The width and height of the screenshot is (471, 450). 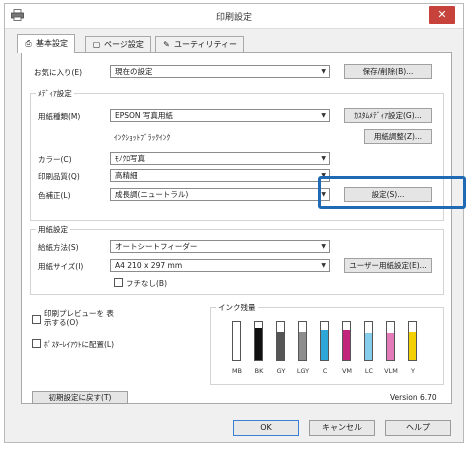 What do you see at coordinates (391, 371) in the screenshot?
I see `ink-name-label: VLM` at bounding box center [391, 371].